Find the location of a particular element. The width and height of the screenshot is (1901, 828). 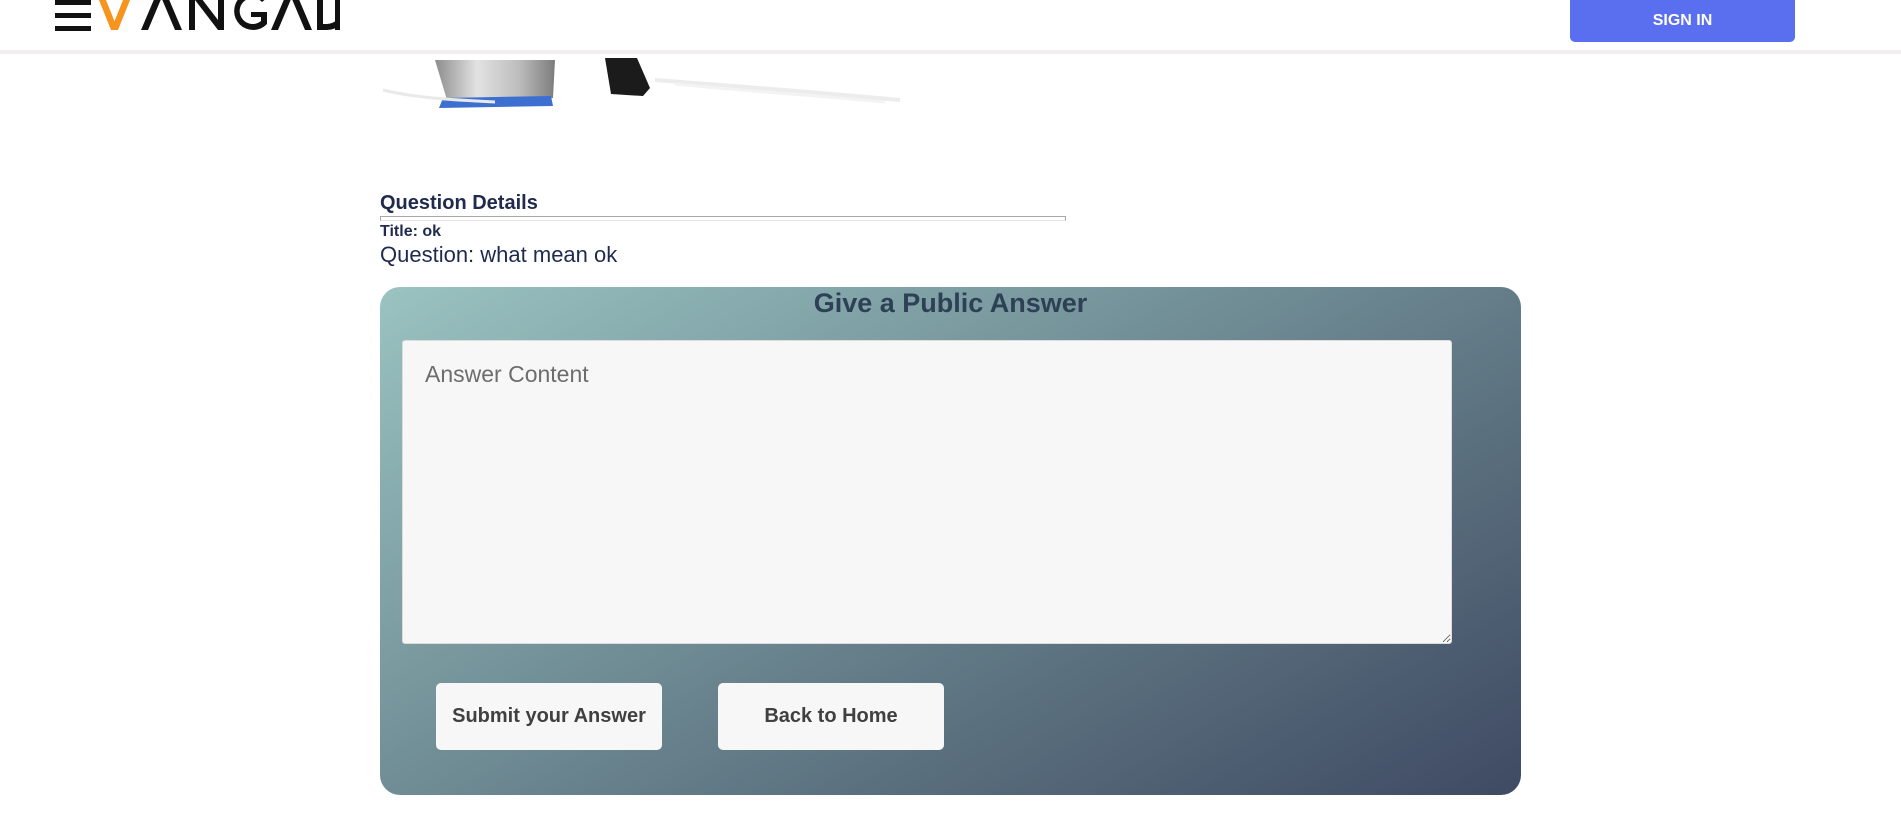

sign-in-button: SIGN IN is located at coordinates (1682, 21).